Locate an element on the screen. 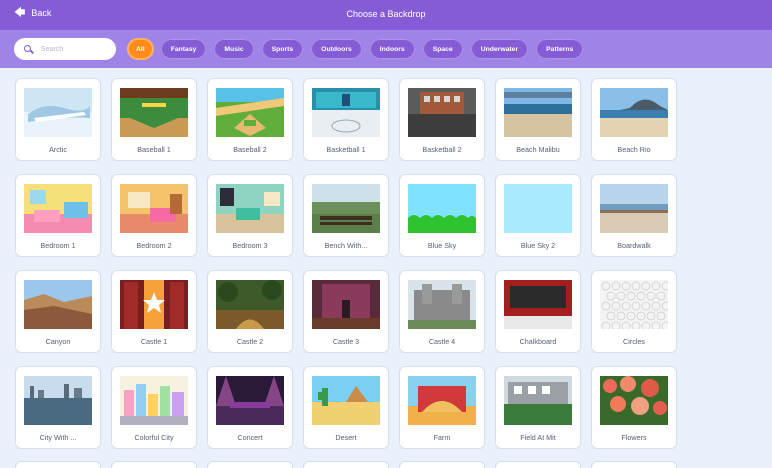 This screenshot has width=772, height=468. backdrop-tile: Baseball 2 is located at coordinates (250, 119).